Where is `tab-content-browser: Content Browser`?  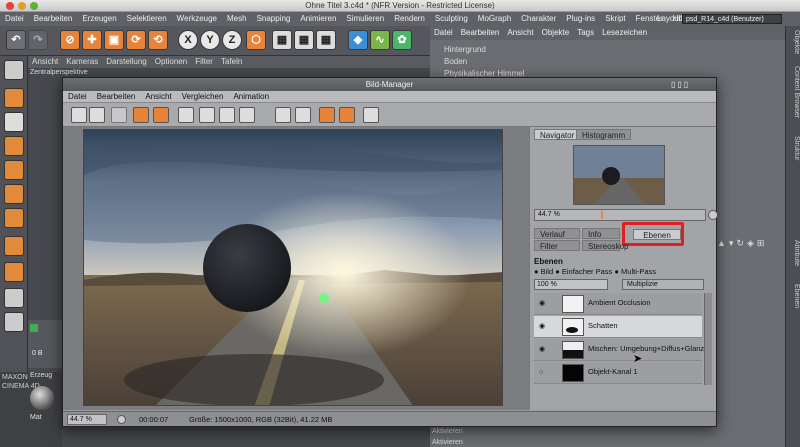
tab-content-browser: Content Browser is located at coordinates (793, 92).